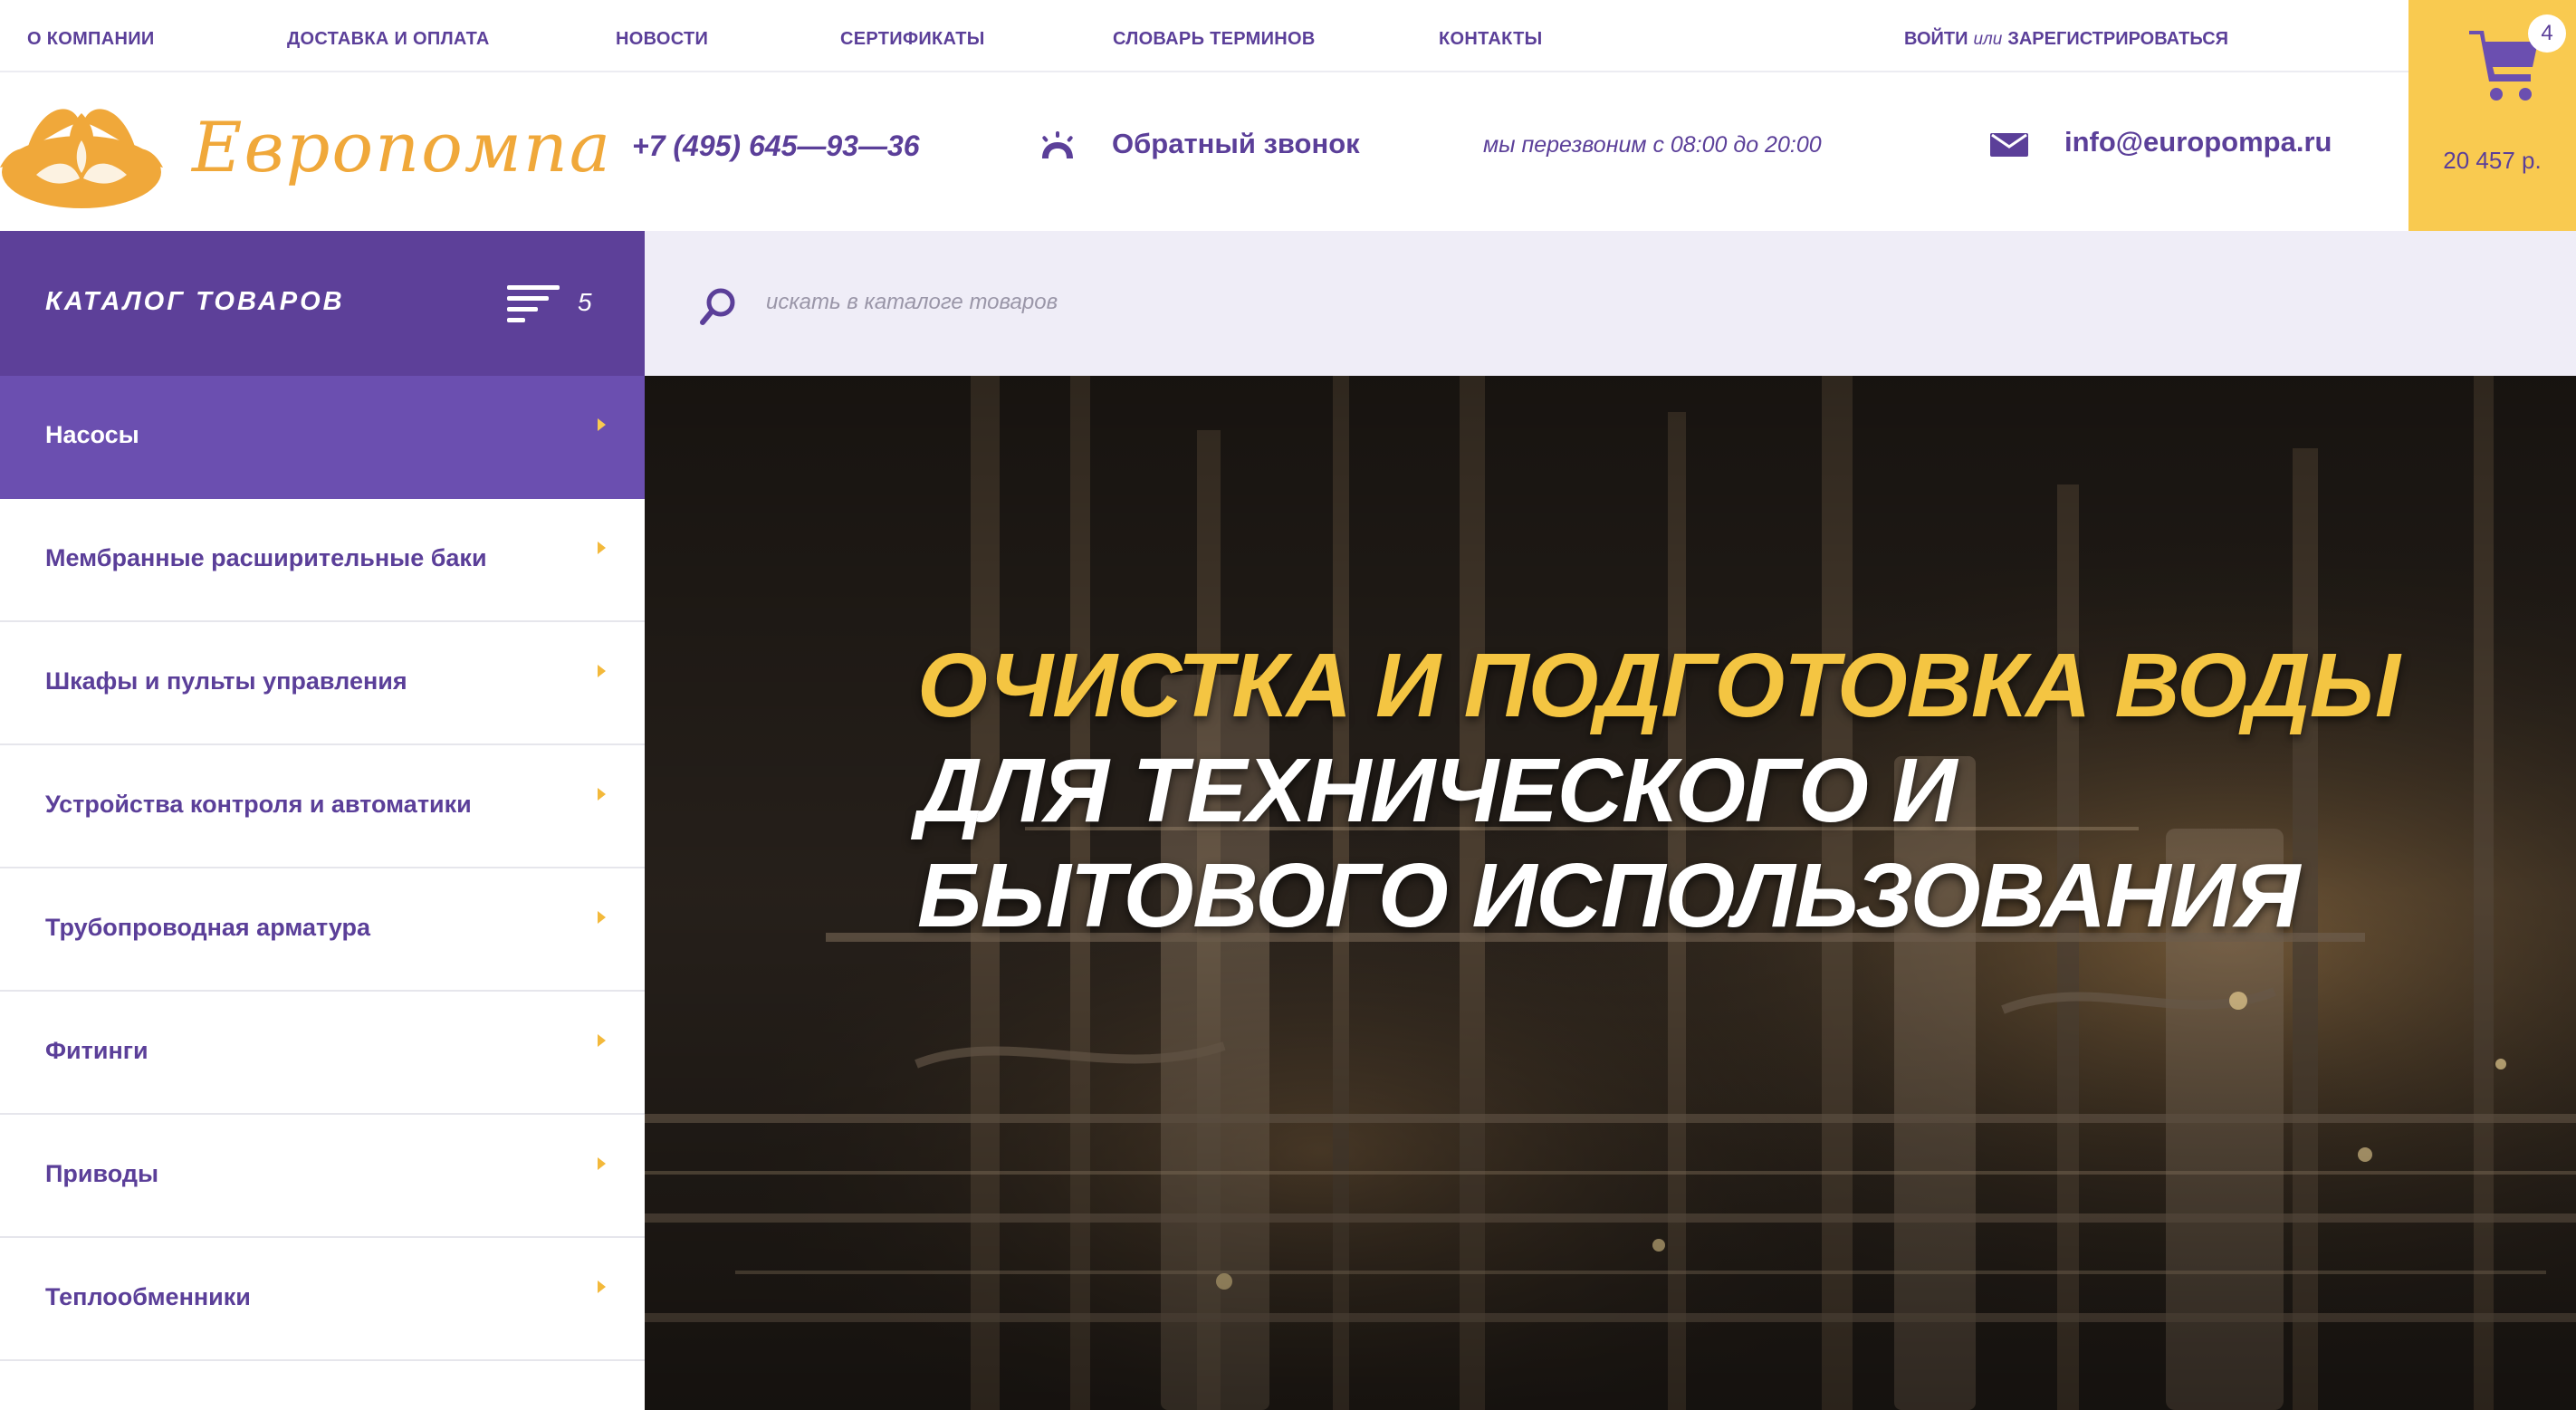  I want to click on mail-icon, so click(2009, 145).